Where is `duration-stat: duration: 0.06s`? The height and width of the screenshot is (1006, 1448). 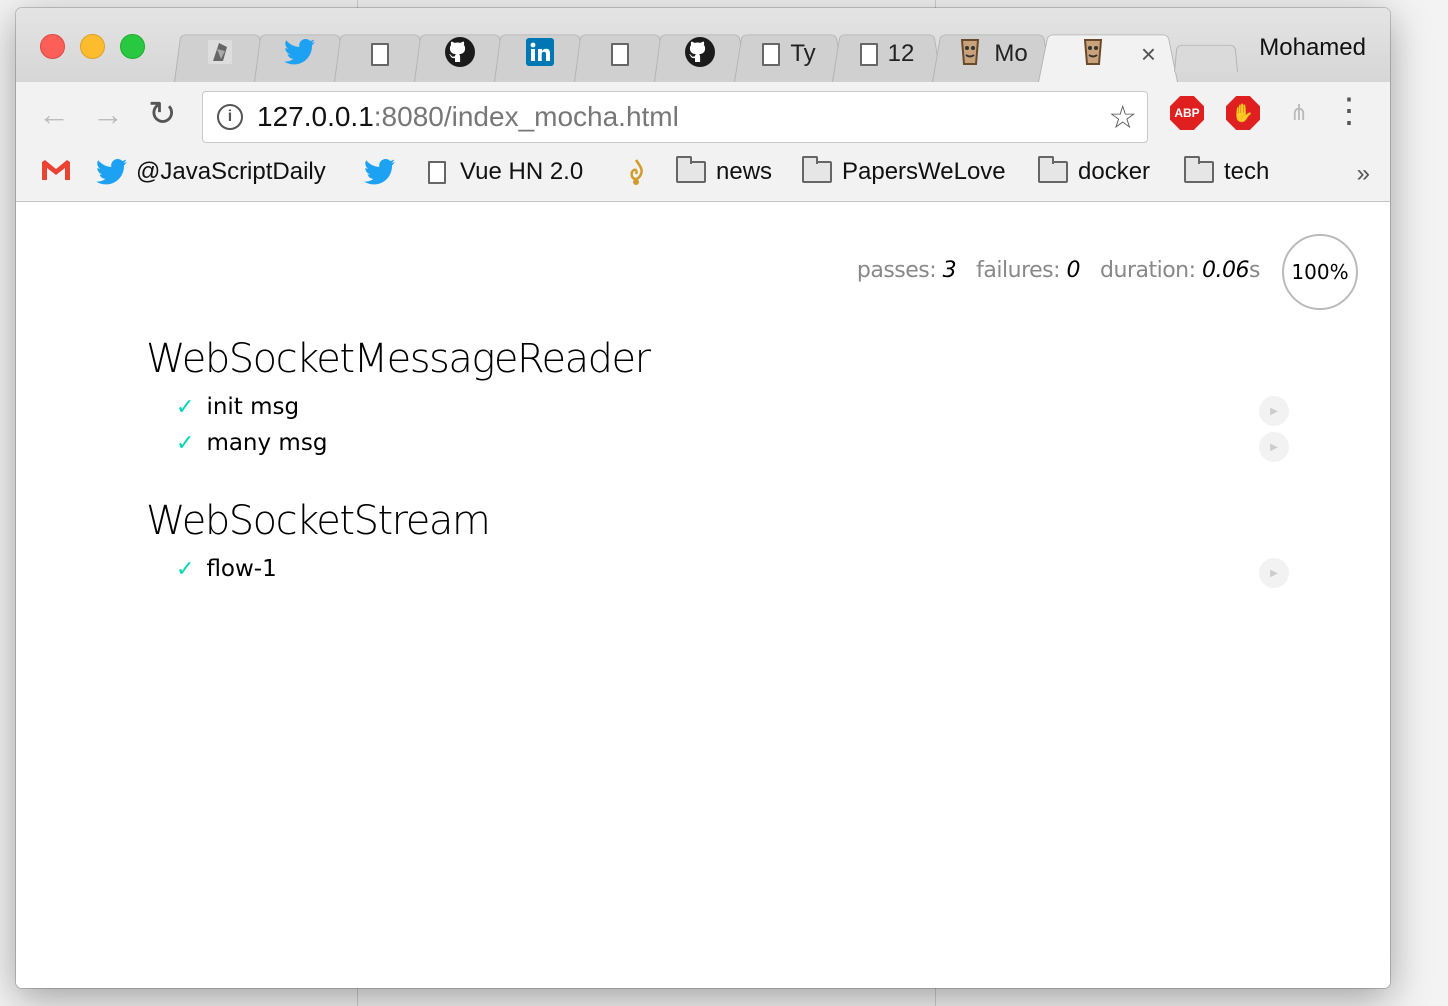
duration-stat: duration: 0.06s is located at coordinates (1180, 270).